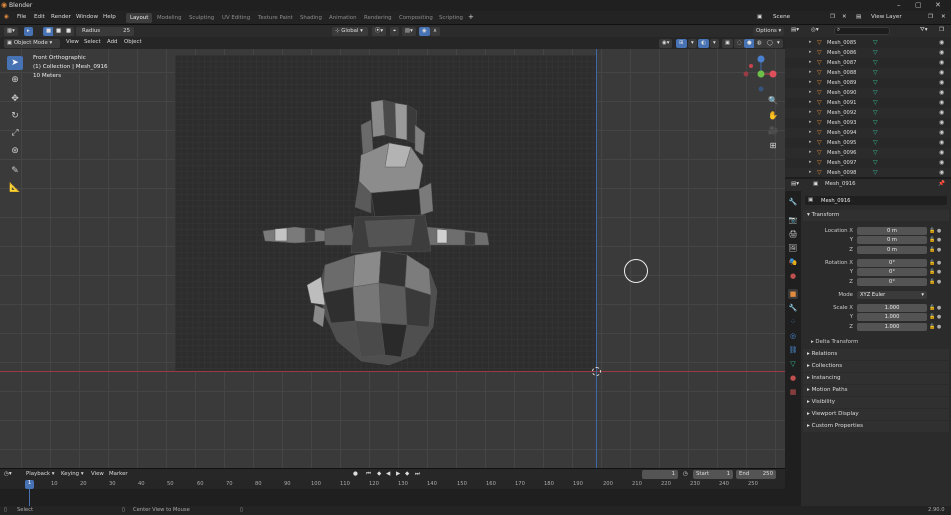 The width and height of the screenshot is (951, 515). I want to click on tab-rendering: Rendering, so click(378, 18).